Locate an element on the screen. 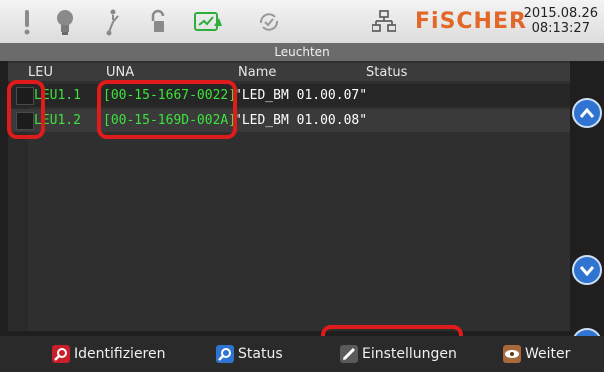  settings-button: Einstellungen is located at coordinates (398, 354).